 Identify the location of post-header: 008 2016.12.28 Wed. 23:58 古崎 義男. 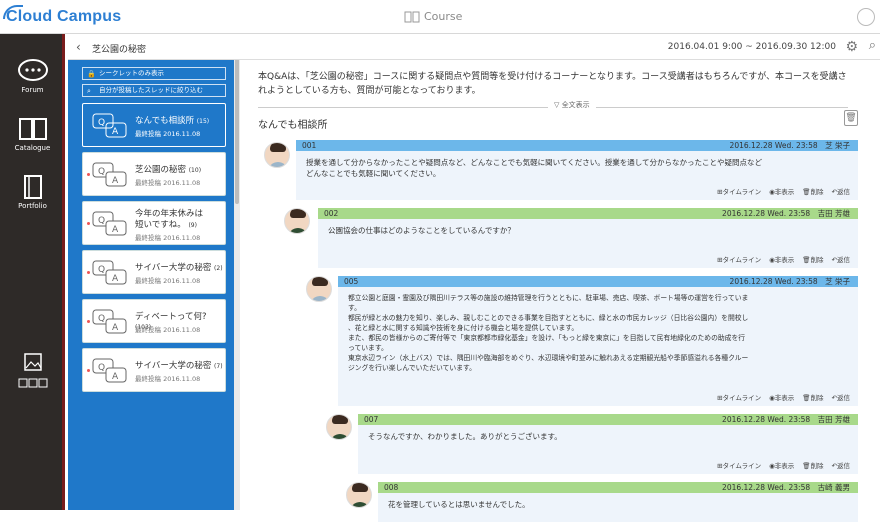
(618, 487).